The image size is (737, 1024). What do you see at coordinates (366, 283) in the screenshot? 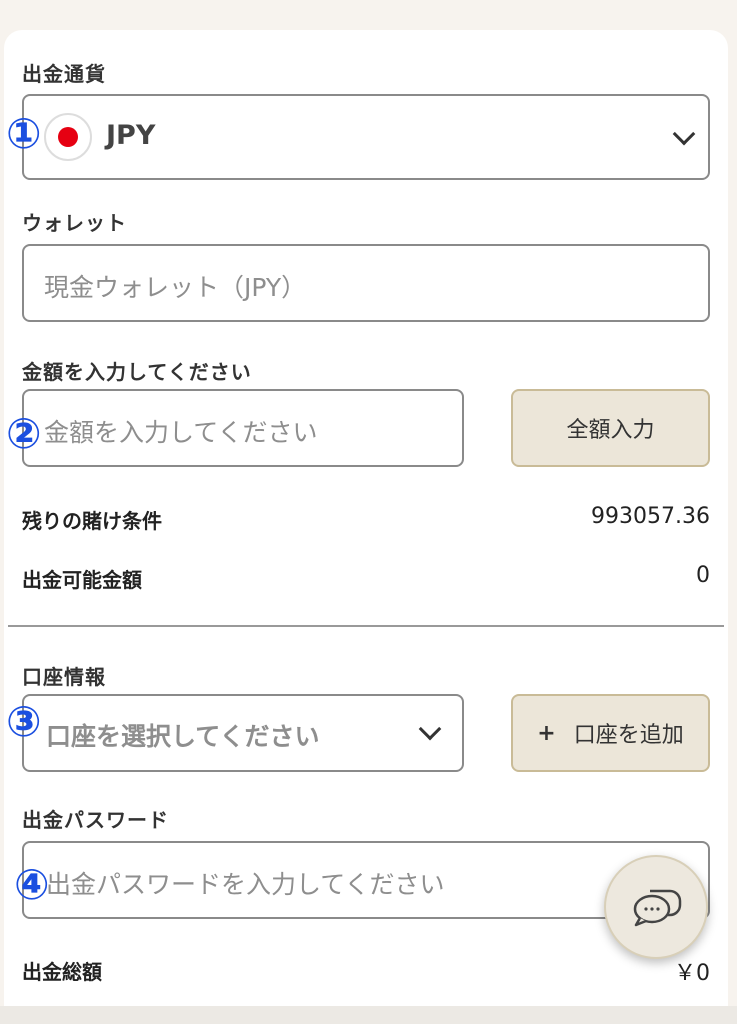
I see `wallet-field: 現金ウォレット（JPY）` at bounding box center [366, 283].